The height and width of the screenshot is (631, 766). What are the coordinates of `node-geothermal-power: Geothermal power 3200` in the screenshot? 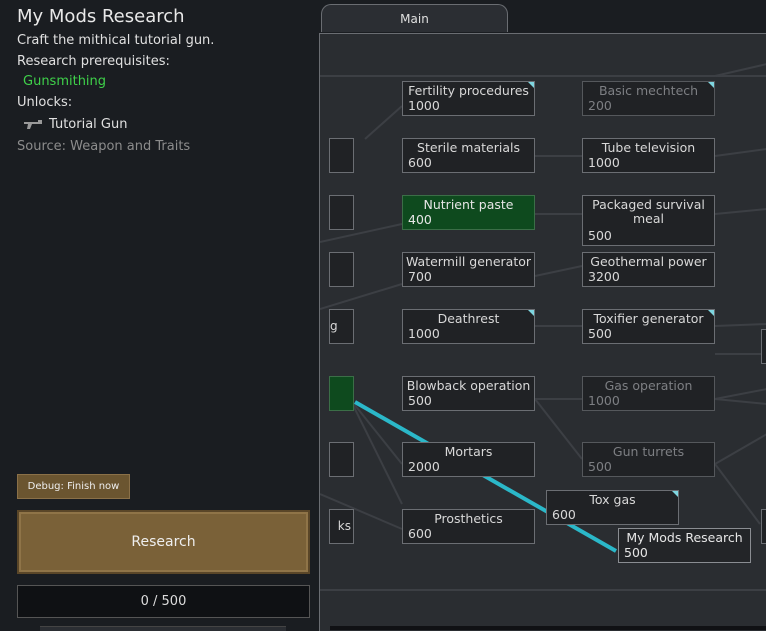 It's located at (648, 269).